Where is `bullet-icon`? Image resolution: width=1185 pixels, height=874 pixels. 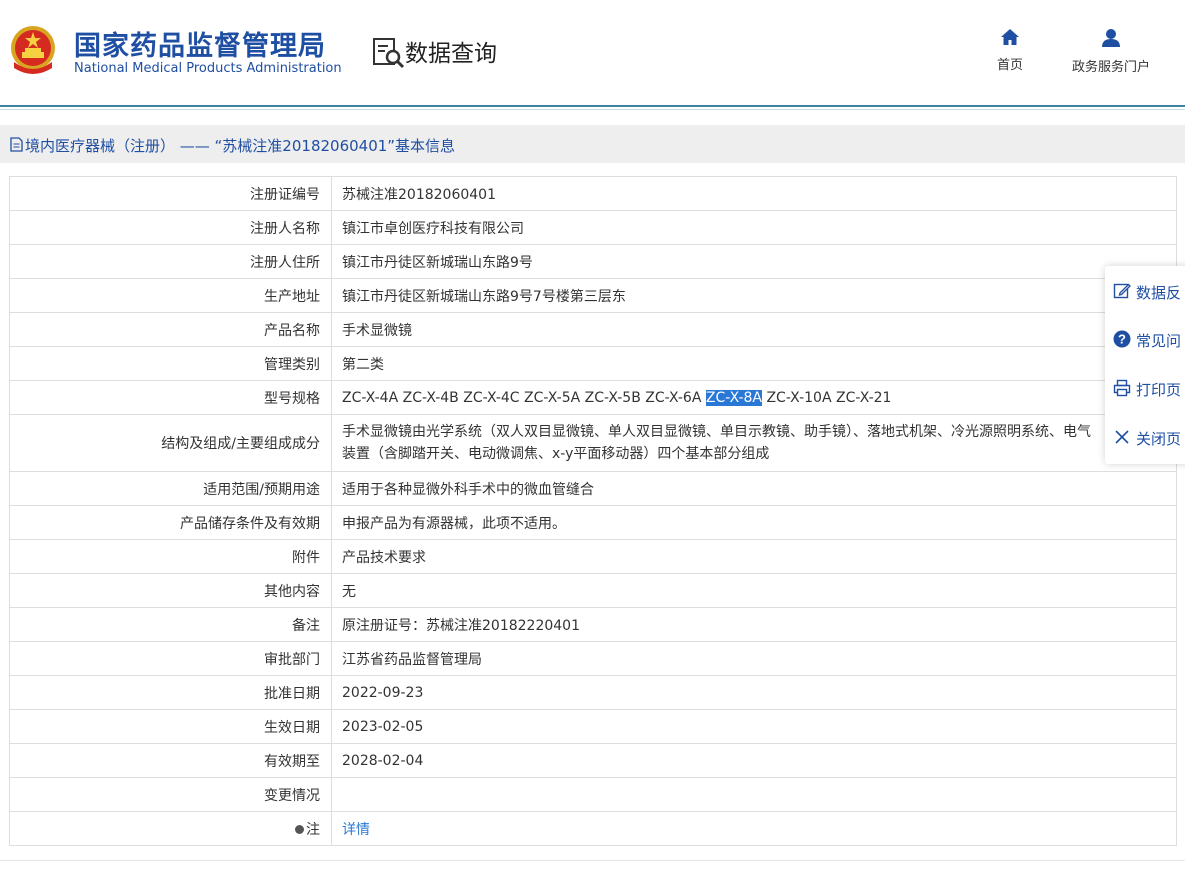
bullet-icon is located at coordinates (299, 829).